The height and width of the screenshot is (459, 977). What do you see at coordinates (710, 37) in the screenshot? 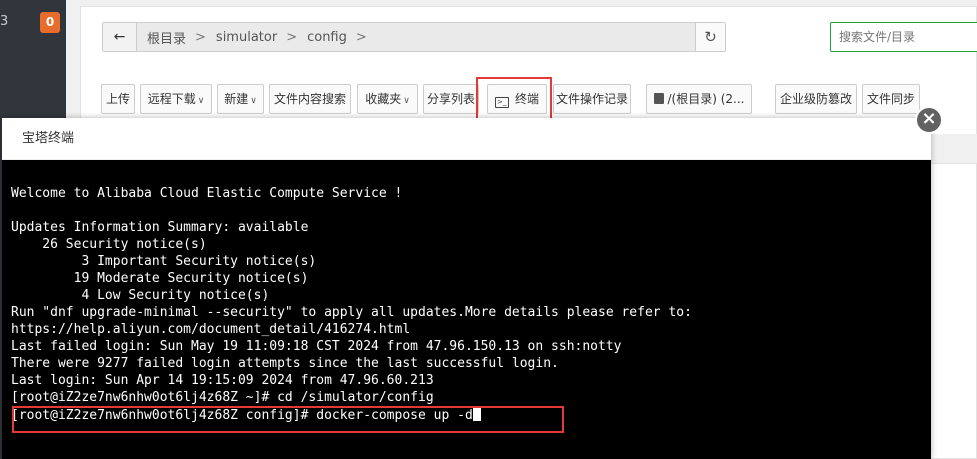
I see `refresh-icon: ↻` at bounding box center [710, 37].